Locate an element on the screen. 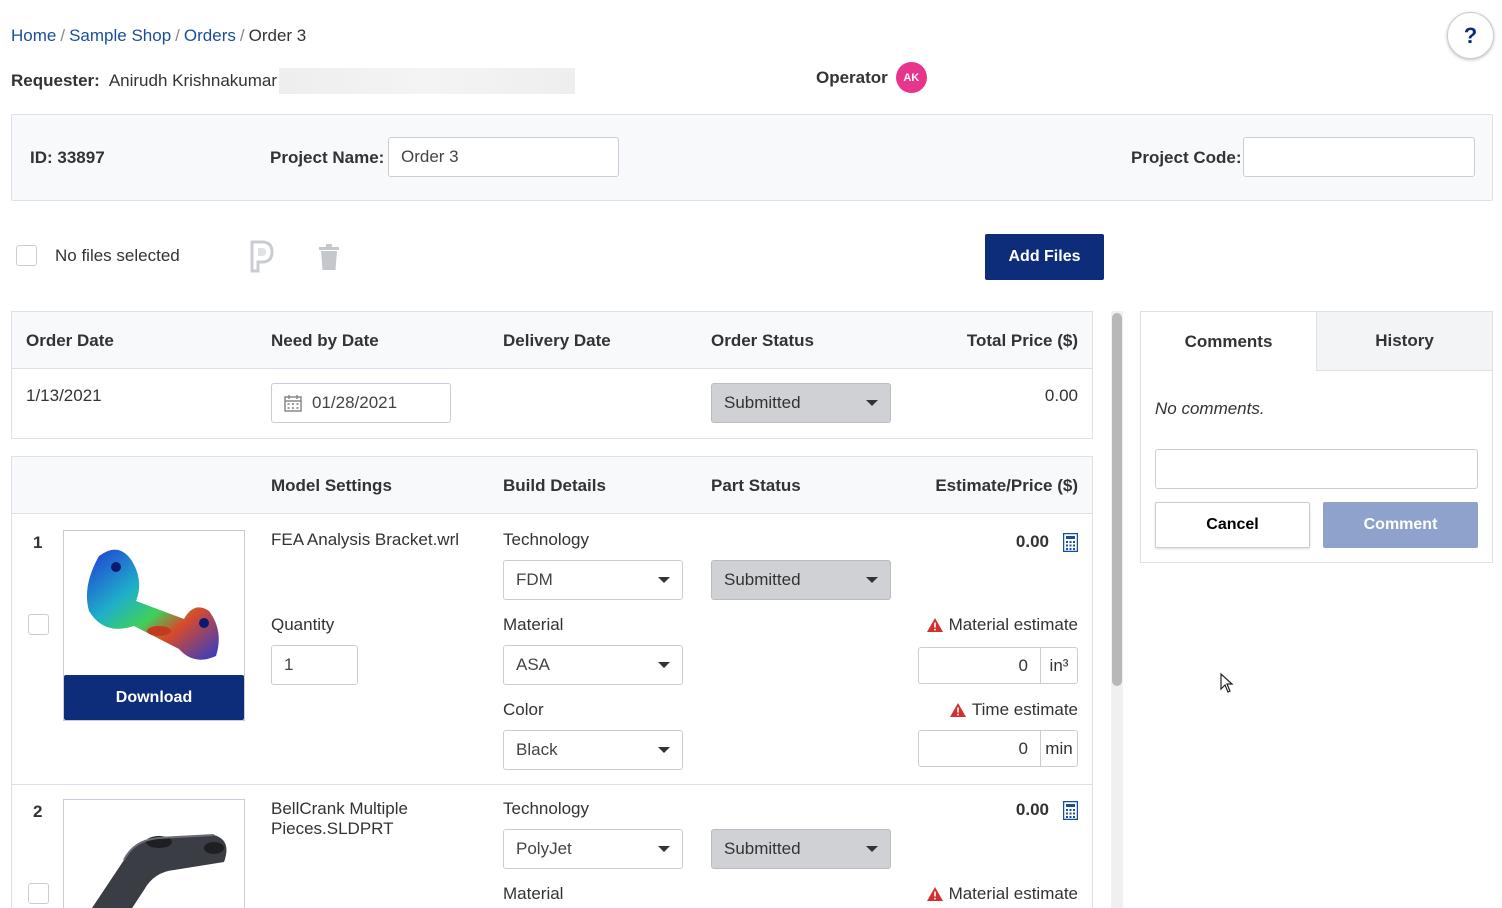  pdf-icon is located at coordinates (262, 256).